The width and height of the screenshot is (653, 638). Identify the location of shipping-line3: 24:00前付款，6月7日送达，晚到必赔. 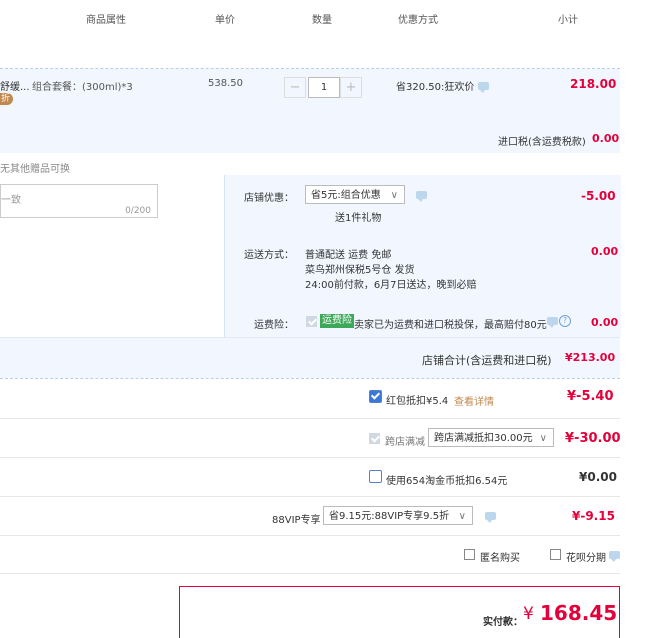
(391, 285).